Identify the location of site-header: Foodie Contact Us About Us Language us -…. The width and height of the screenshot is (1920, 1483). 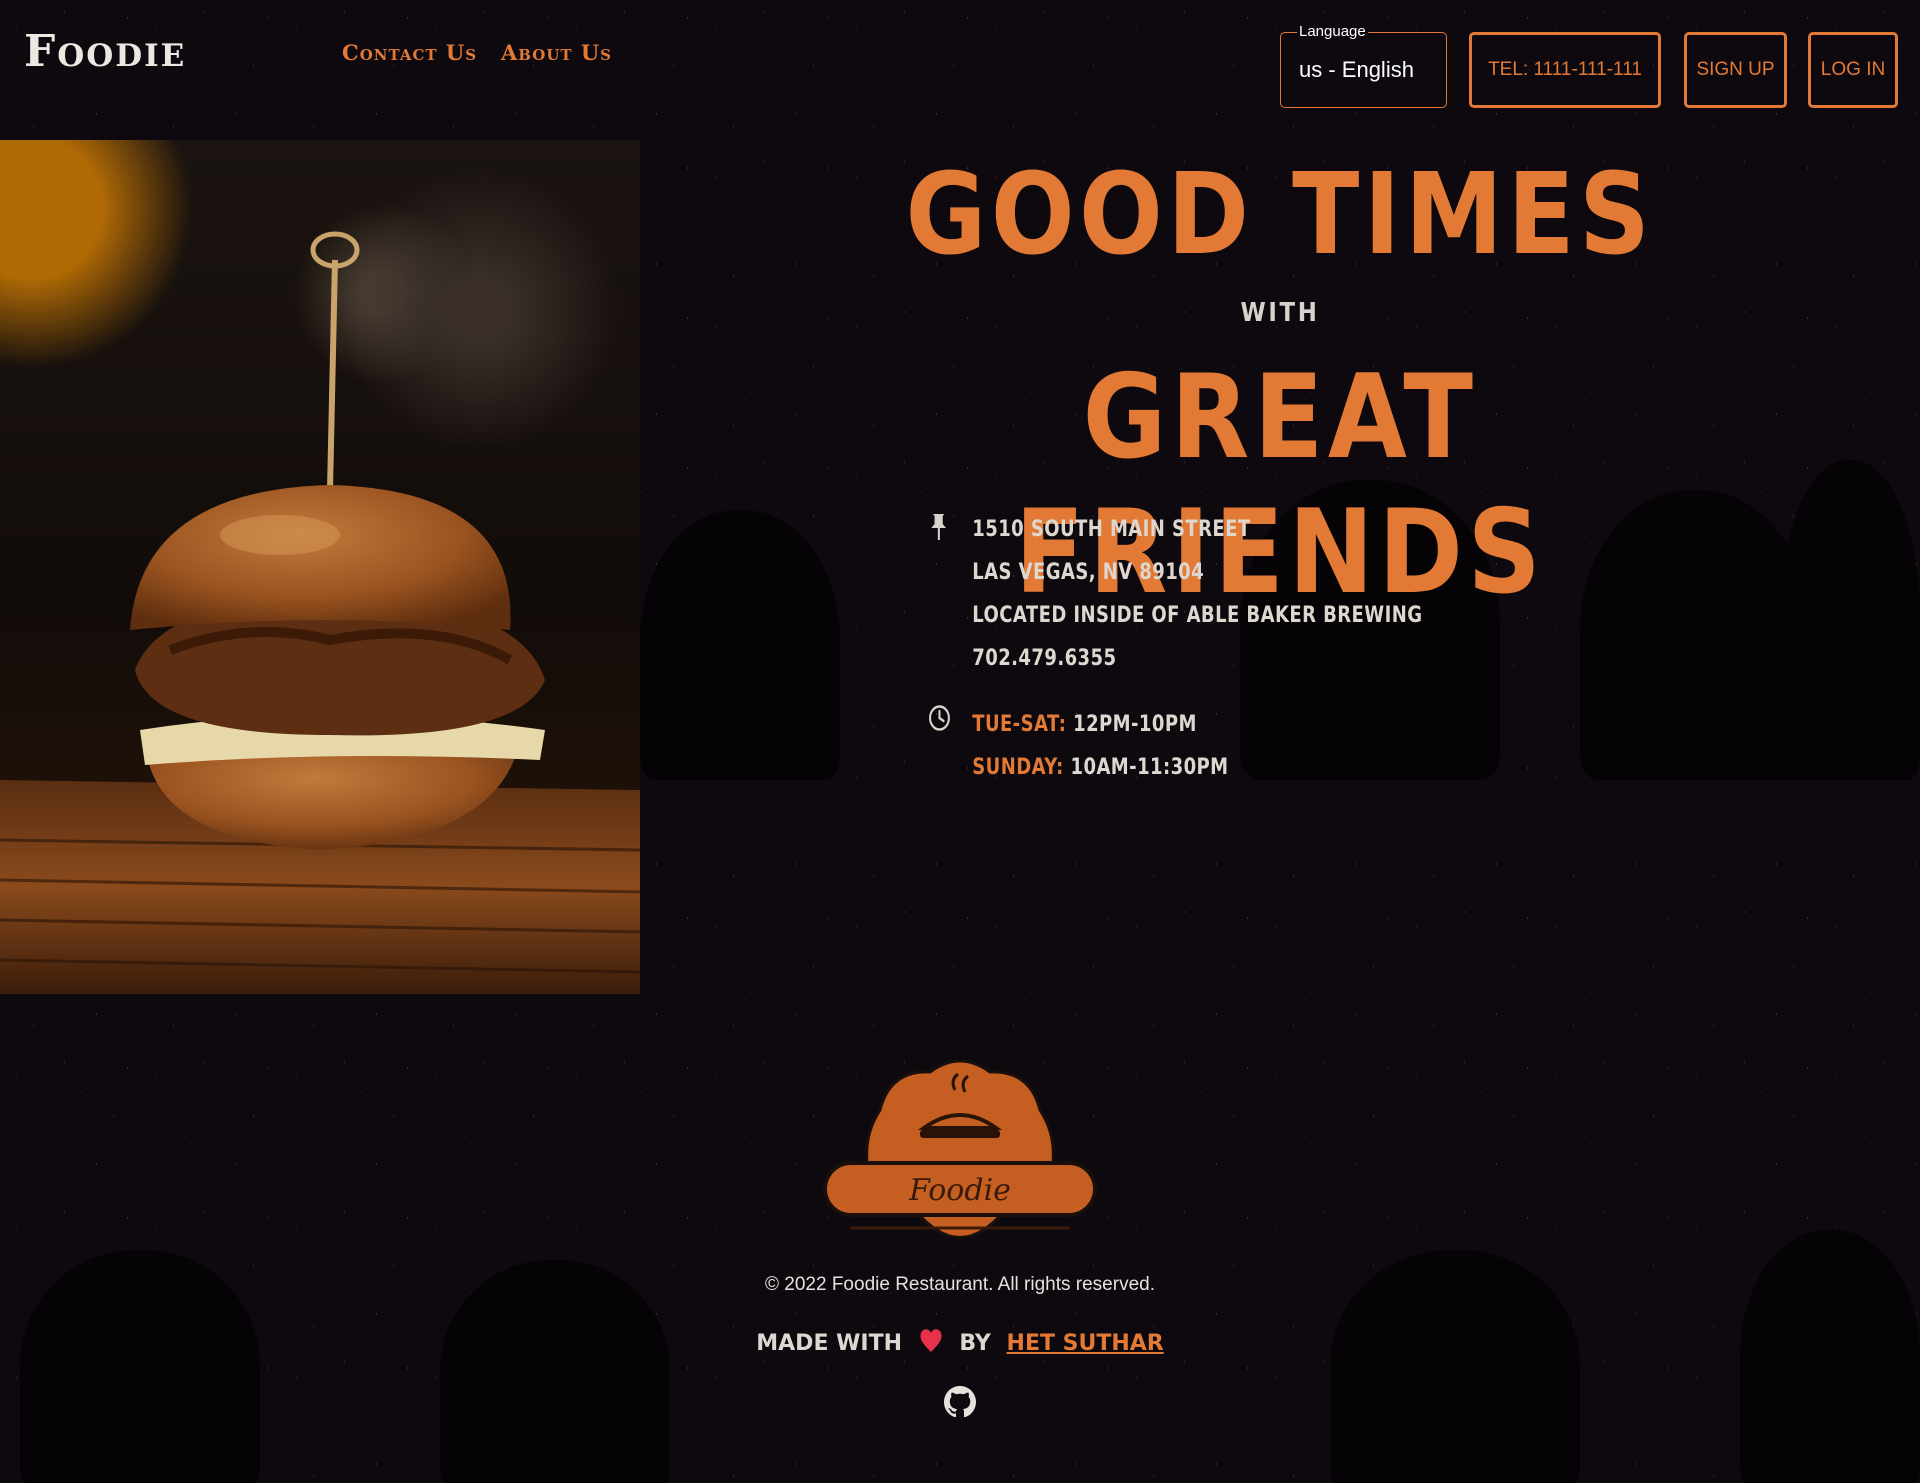
(960, 55).